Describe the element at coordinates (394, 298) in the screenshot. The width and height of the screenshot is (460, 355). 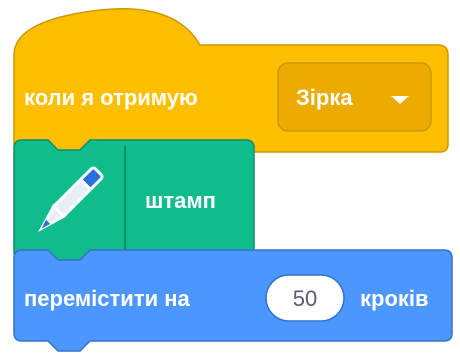
I see `steps-unit-label: кроків` at that location.